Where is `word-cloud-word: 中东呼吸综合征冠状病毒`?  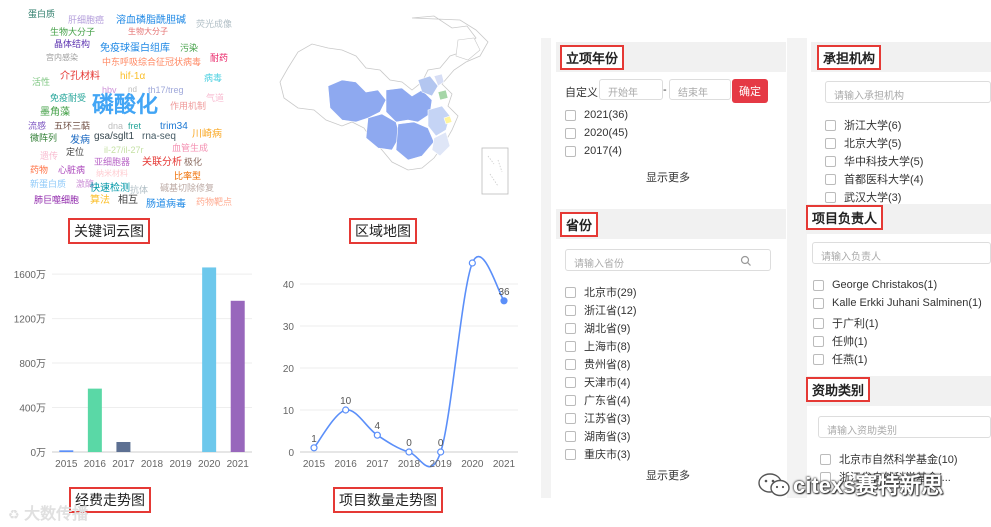
word-cloud-word: 中东呼吸综合征冠状病毒 is located at coordinates (151, 62).